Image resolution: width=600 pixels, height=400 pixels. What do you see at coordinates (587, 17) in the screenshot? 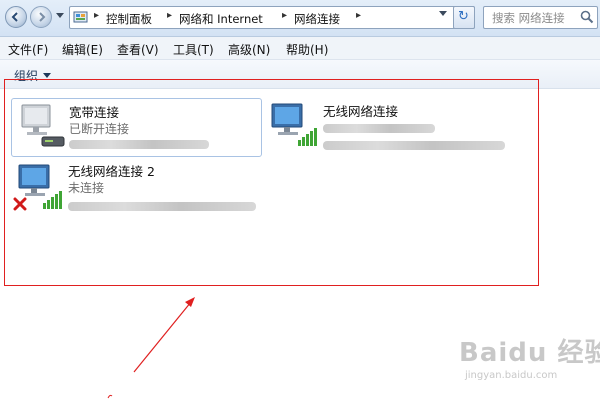
I see `search-icon` at bounding box center [587, 17].